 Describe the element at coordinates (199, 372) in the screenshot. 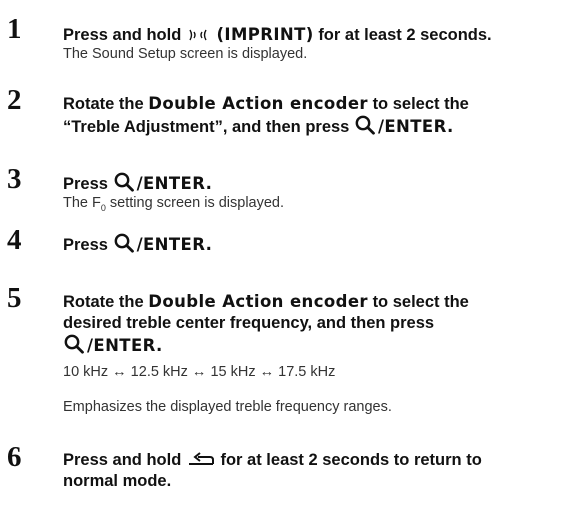

I see `frequency-cycle: 10 kHz ↔ 12.5 kHz ↔ 15 kHz ↔ 17.5 kHz` at that location.